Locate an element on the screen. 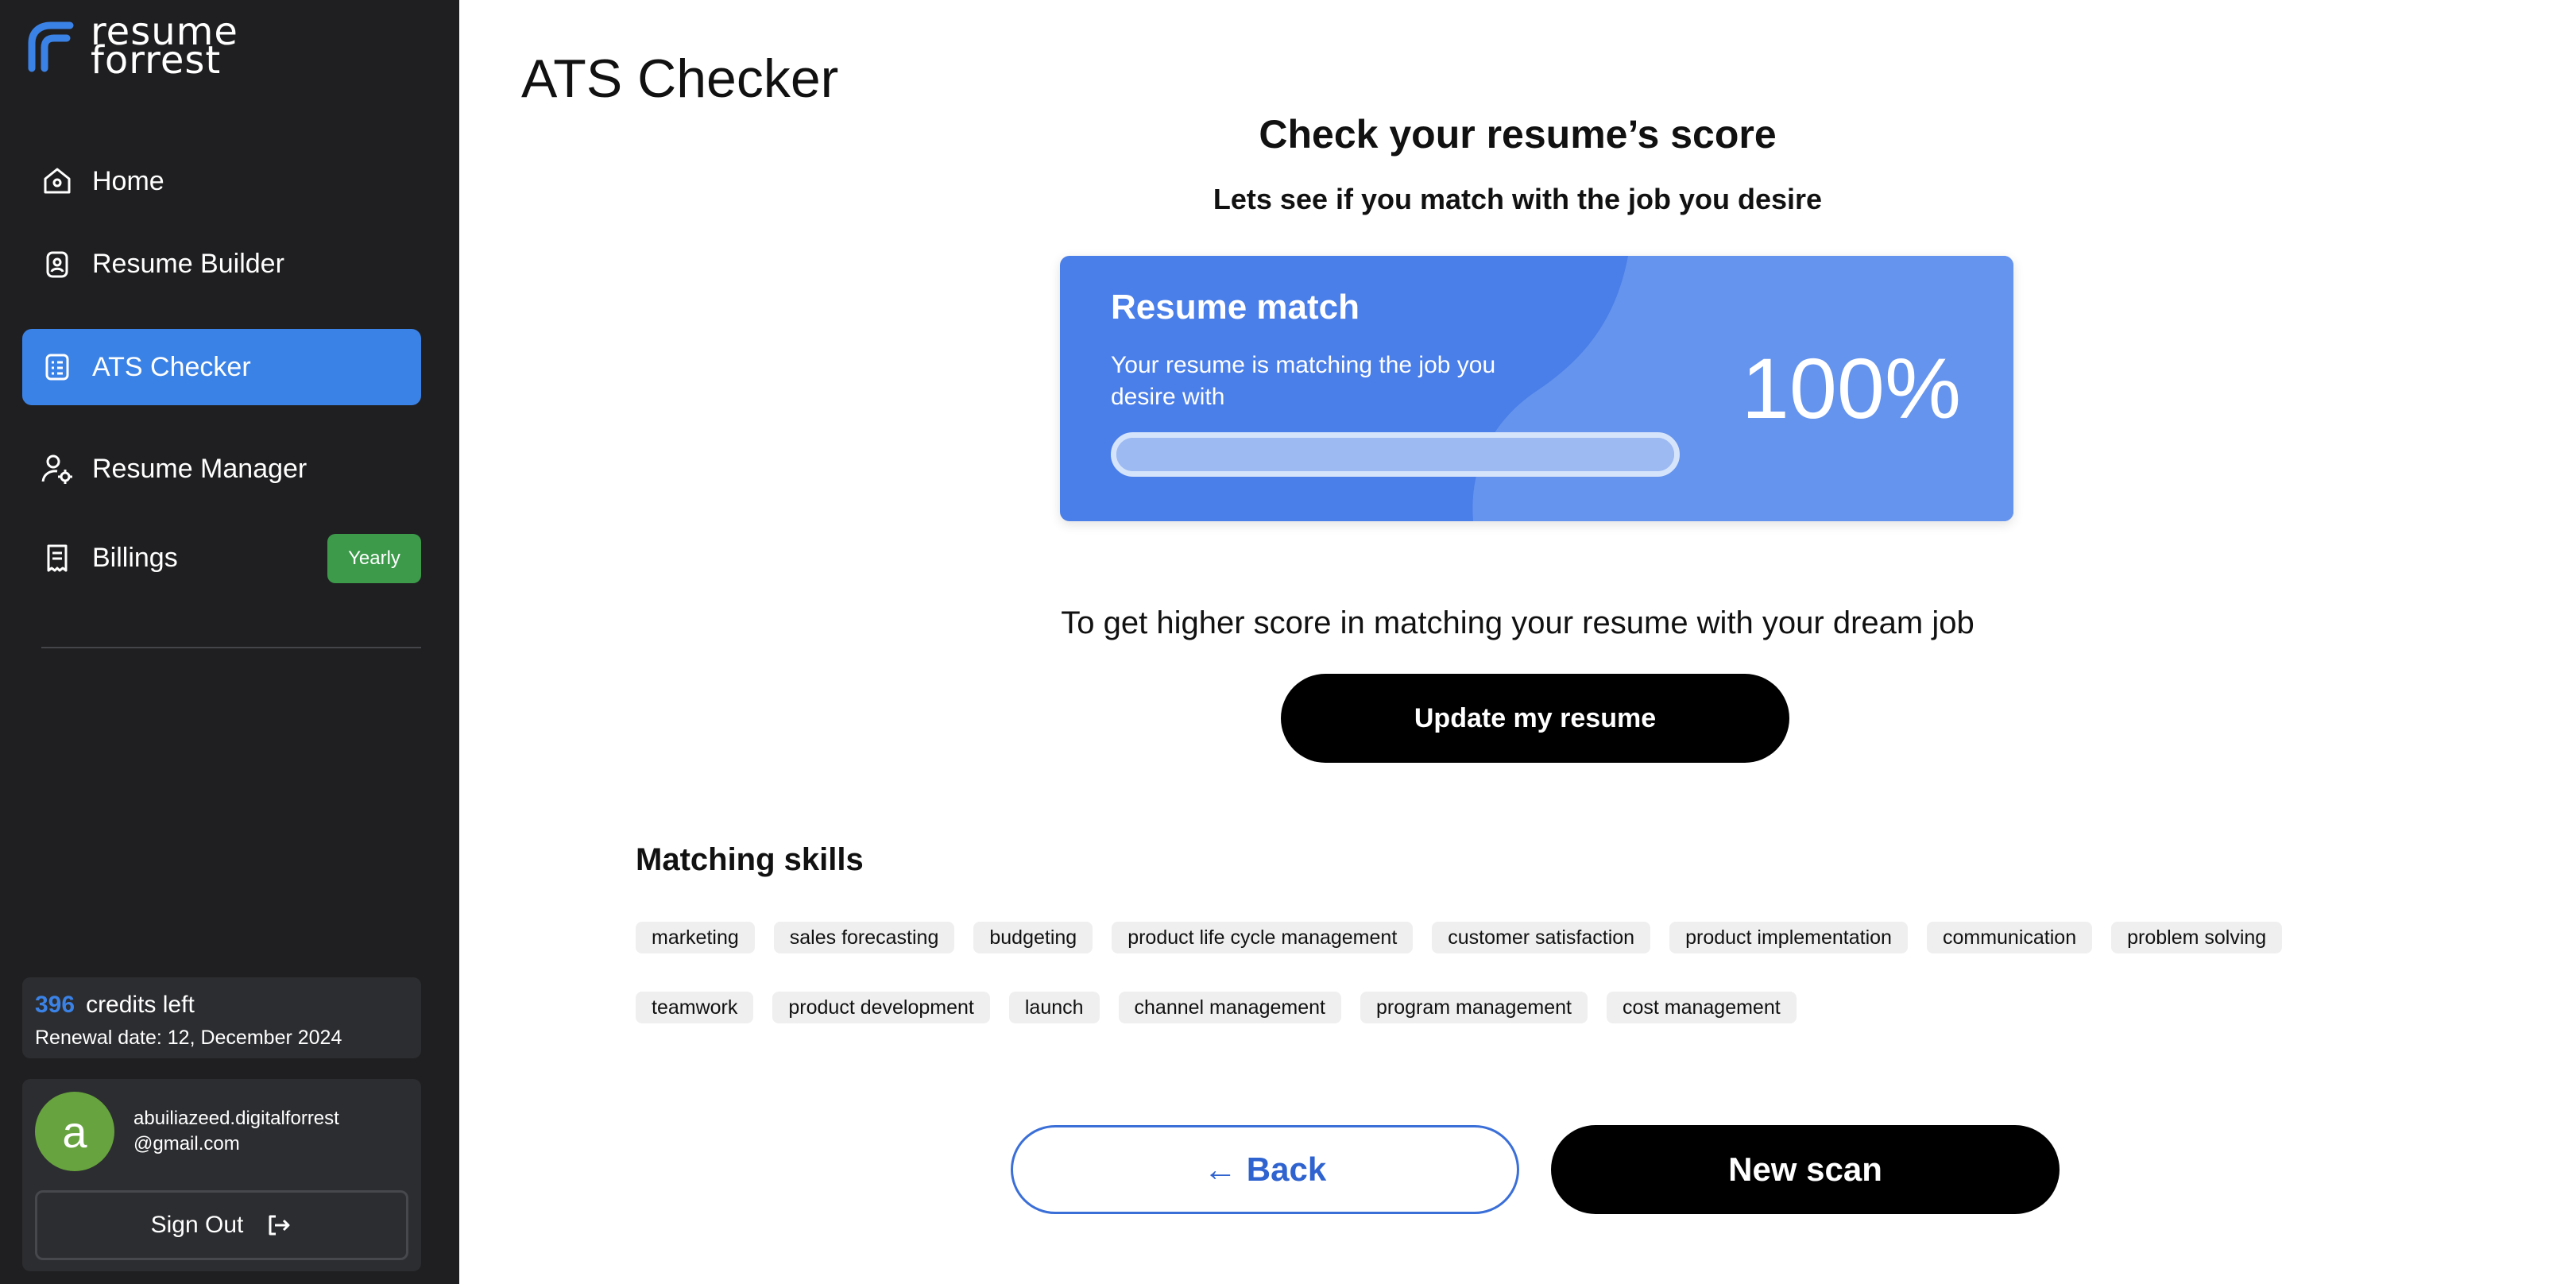  brand-line2: forrest is located at coordinates (156, 60).